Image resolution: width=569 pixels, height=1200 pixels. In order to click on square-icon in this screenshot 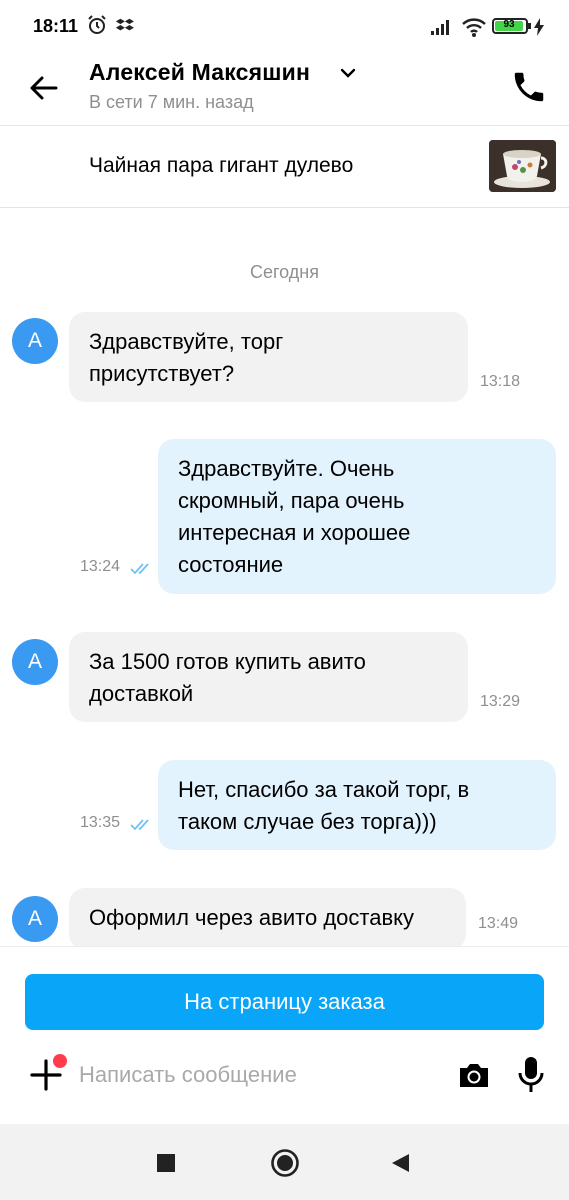, I will do `click(166, 1163)`.